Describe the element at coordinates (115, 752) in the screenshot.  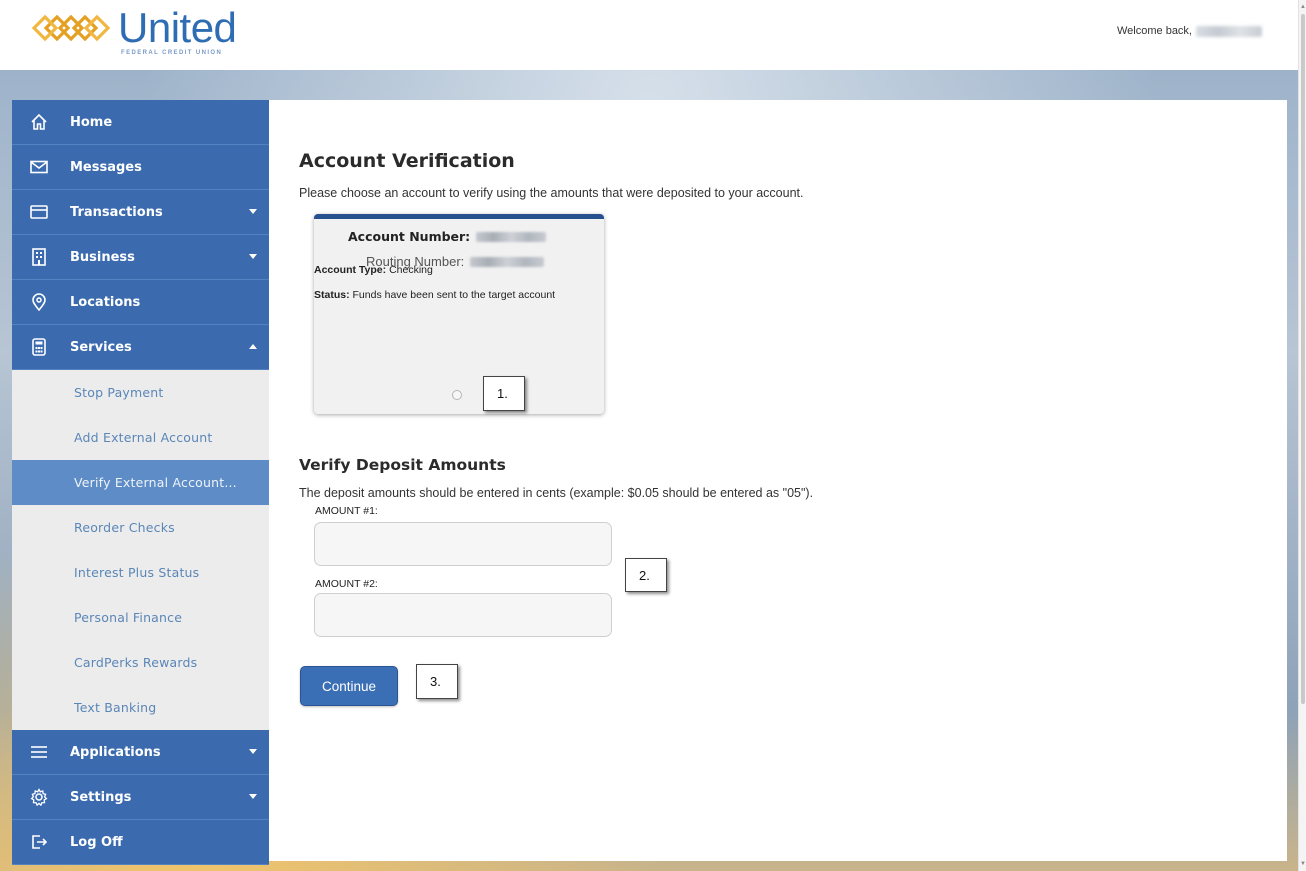
I see `sidebar-item-label: Applications` at that location.